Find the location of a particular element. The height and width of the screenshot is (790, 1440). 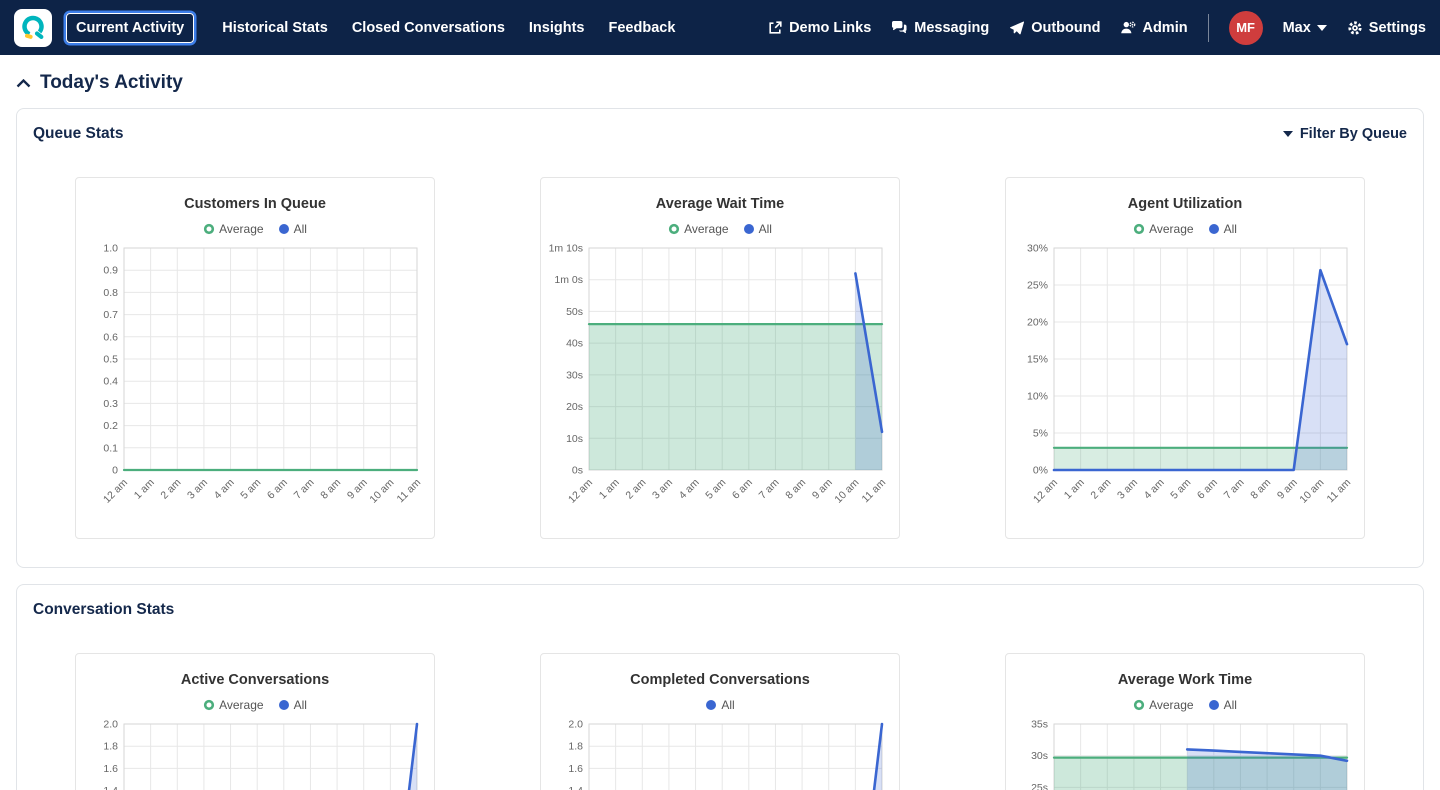

svg-text: 10s is located at coordinates (574, 439).